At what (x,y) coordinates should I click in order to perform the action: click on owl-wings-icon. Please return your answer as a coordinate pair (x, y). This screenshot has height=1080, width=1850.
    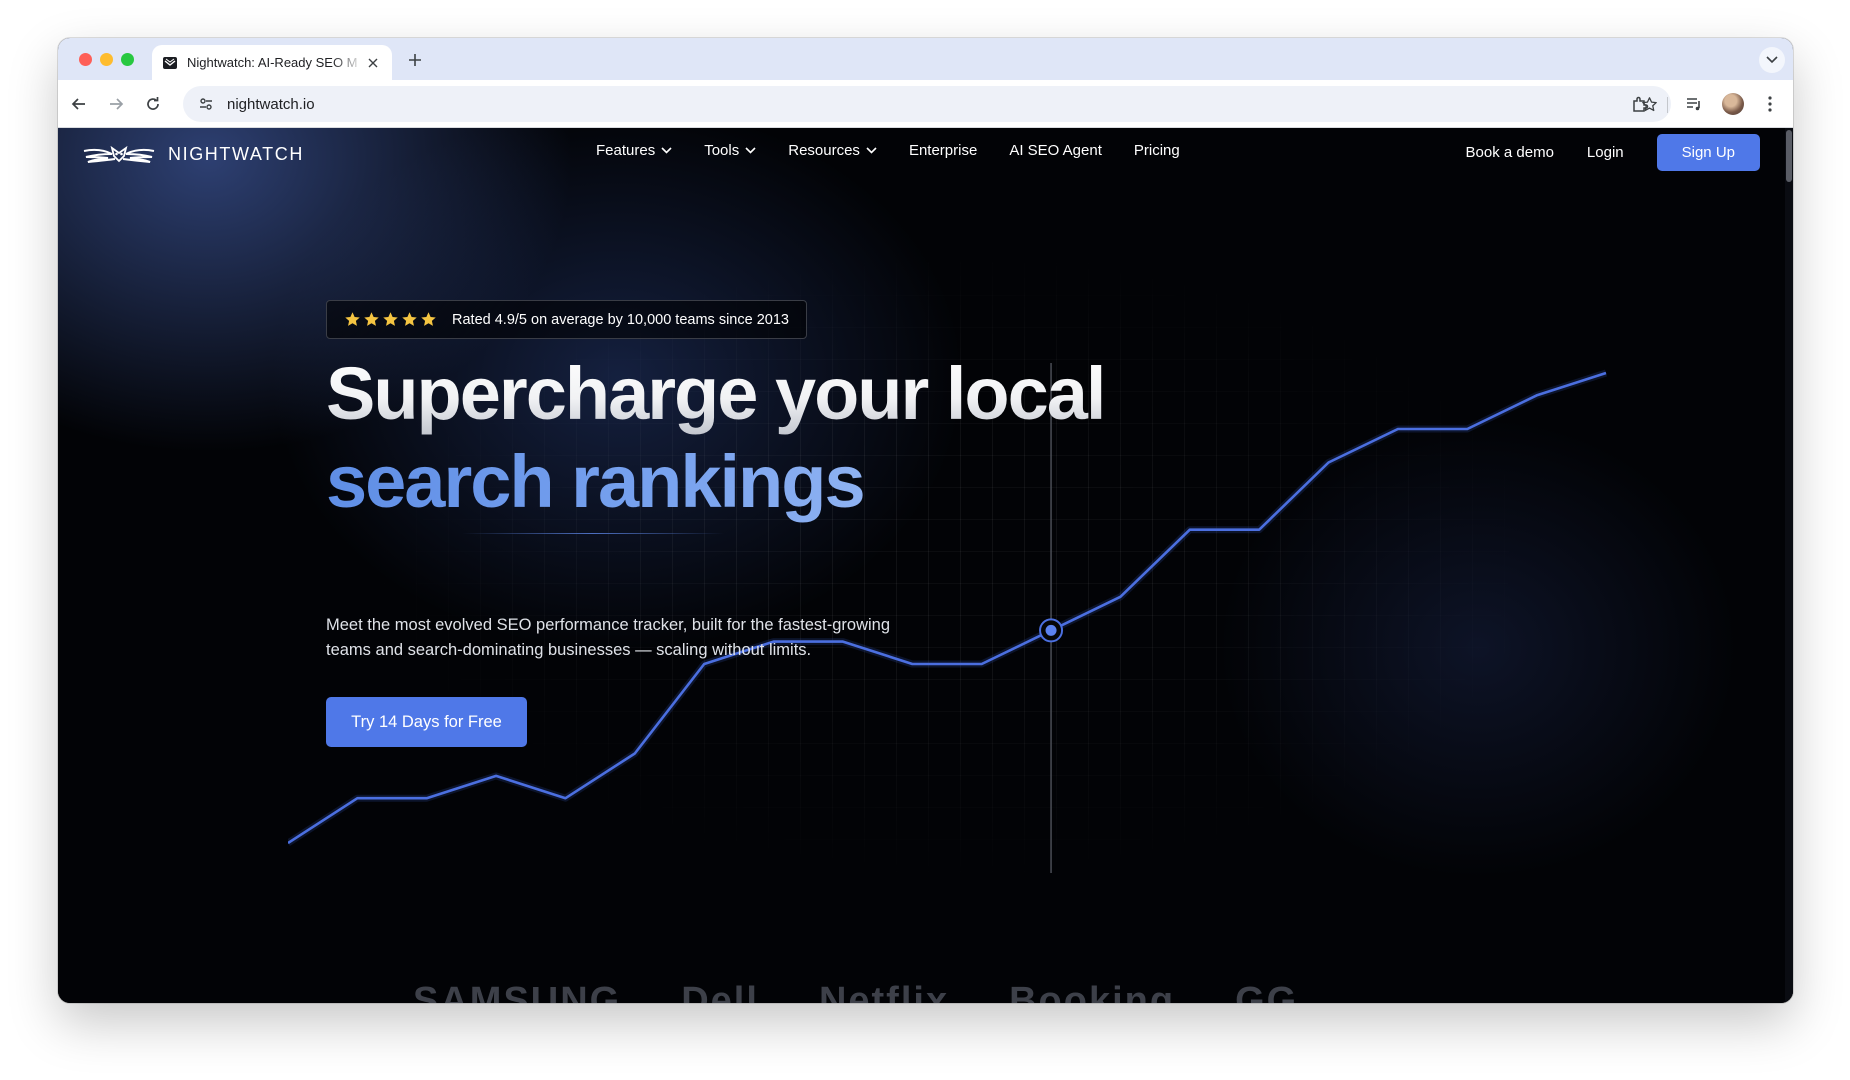
    Looking at the image, I should click on (119, 154).